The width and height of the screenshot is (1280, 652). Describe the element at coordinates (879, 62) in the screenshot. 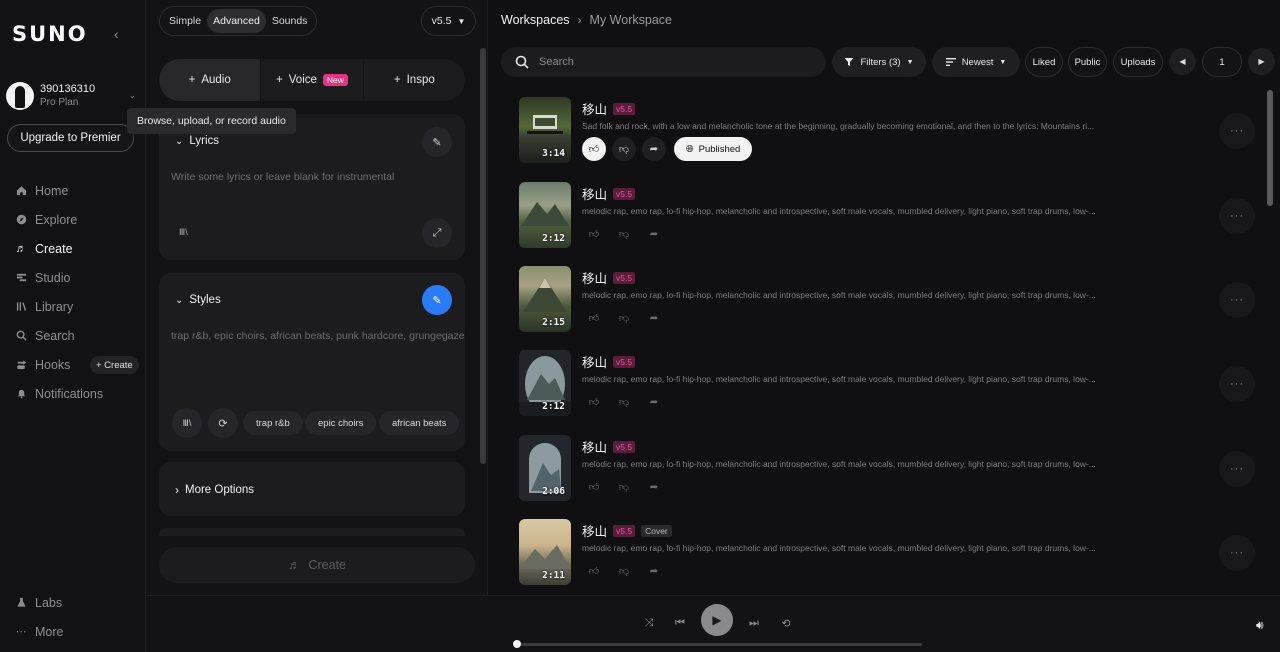

I see `filters-button: Filters (3) ▼` at that location.